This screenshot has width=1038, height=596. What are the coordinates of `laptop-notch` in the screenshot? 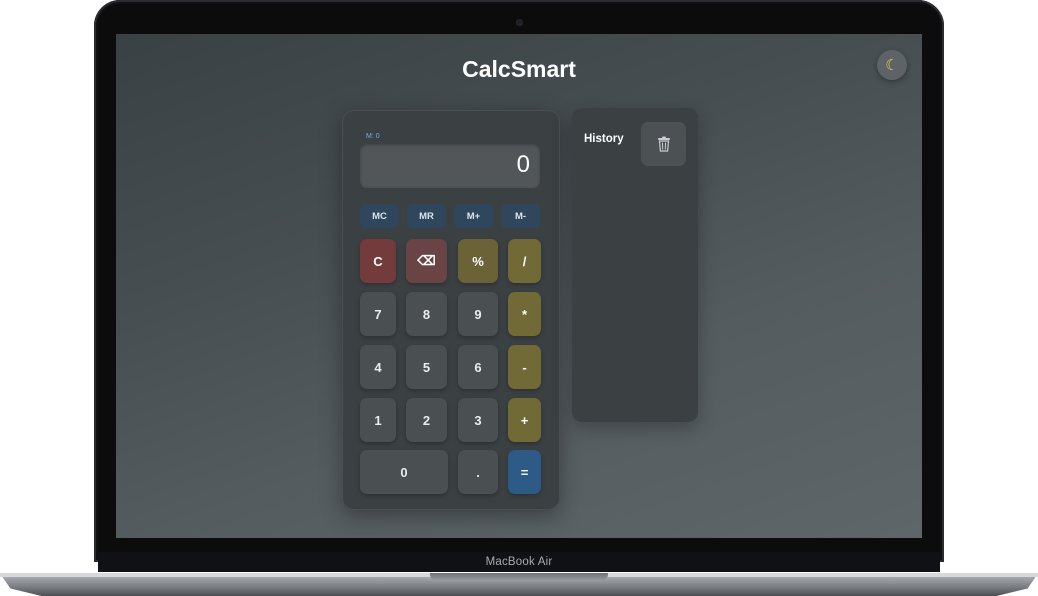 It's located at (519, 577).